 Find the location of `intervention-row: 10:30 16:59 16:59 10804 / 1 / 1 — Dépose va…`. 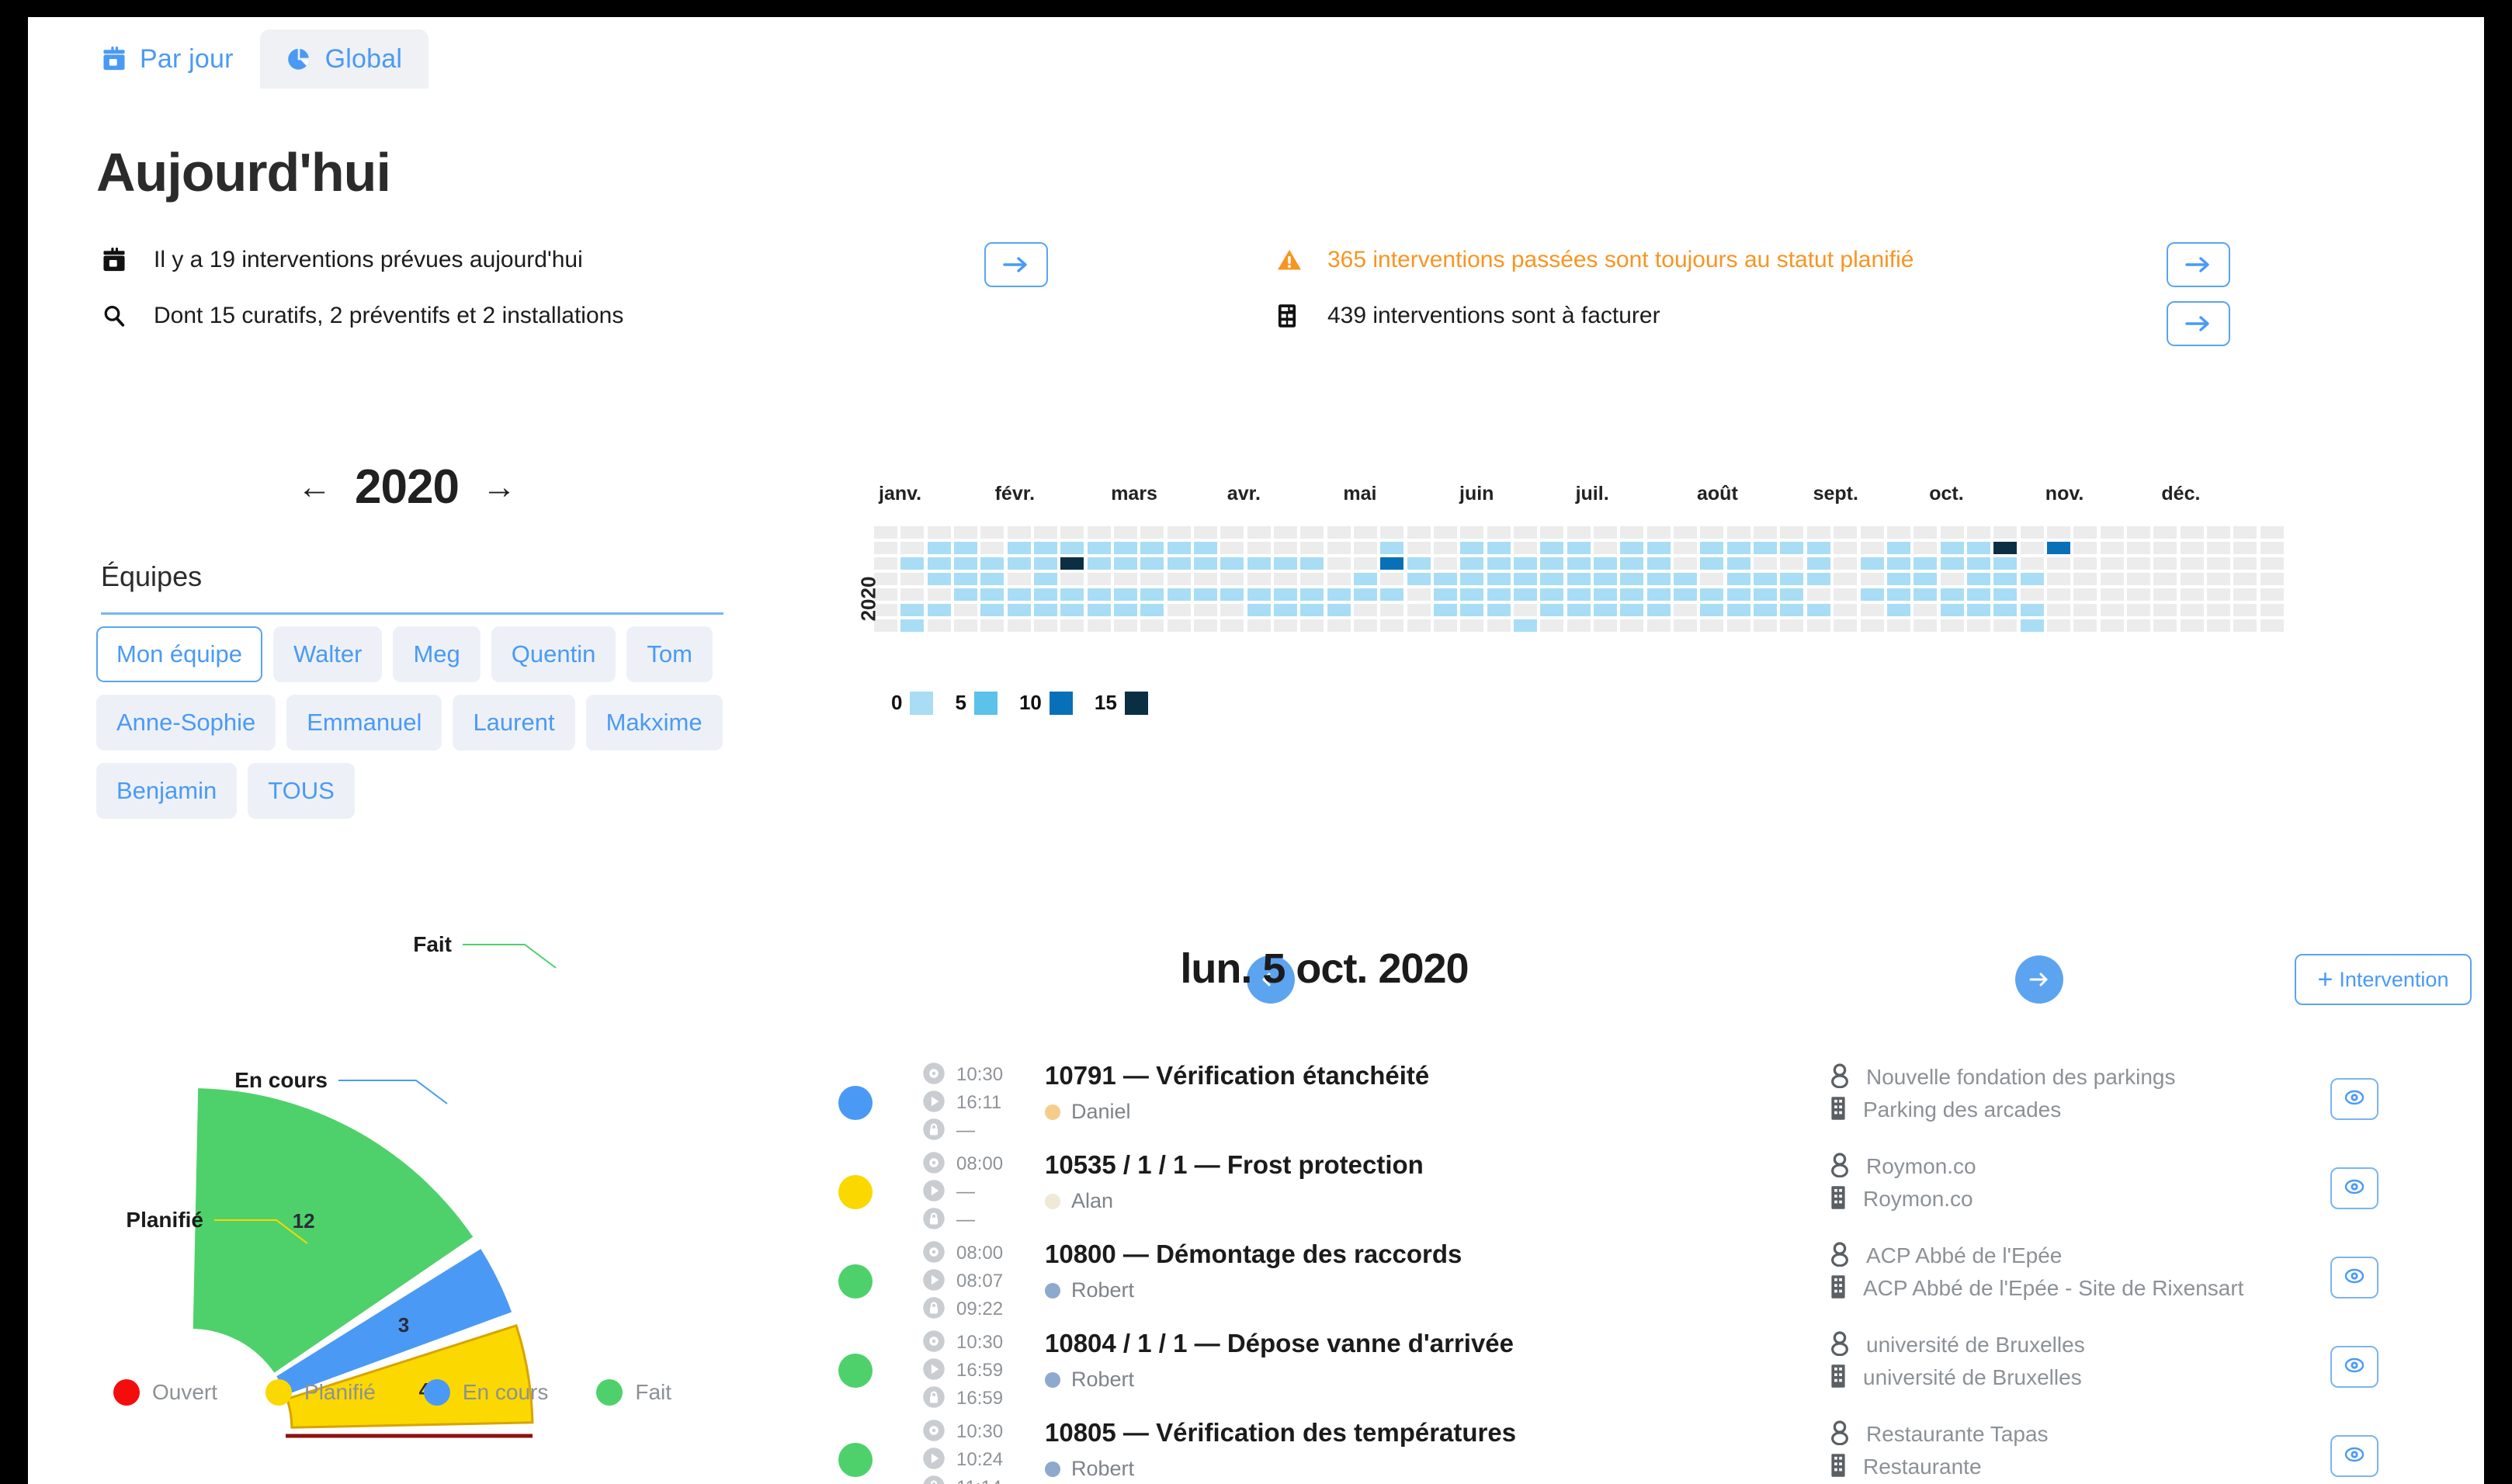

intervention-row: 10:30 16:59 16:59 10804 / 1 / 1 — Dépose va… is located at coordinates (1642, 1373).